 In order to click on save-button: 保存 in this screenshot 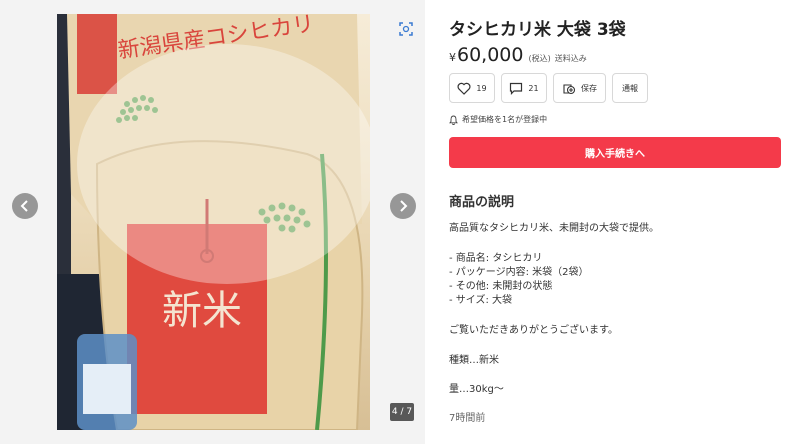, I will do `click(579, 88)`.